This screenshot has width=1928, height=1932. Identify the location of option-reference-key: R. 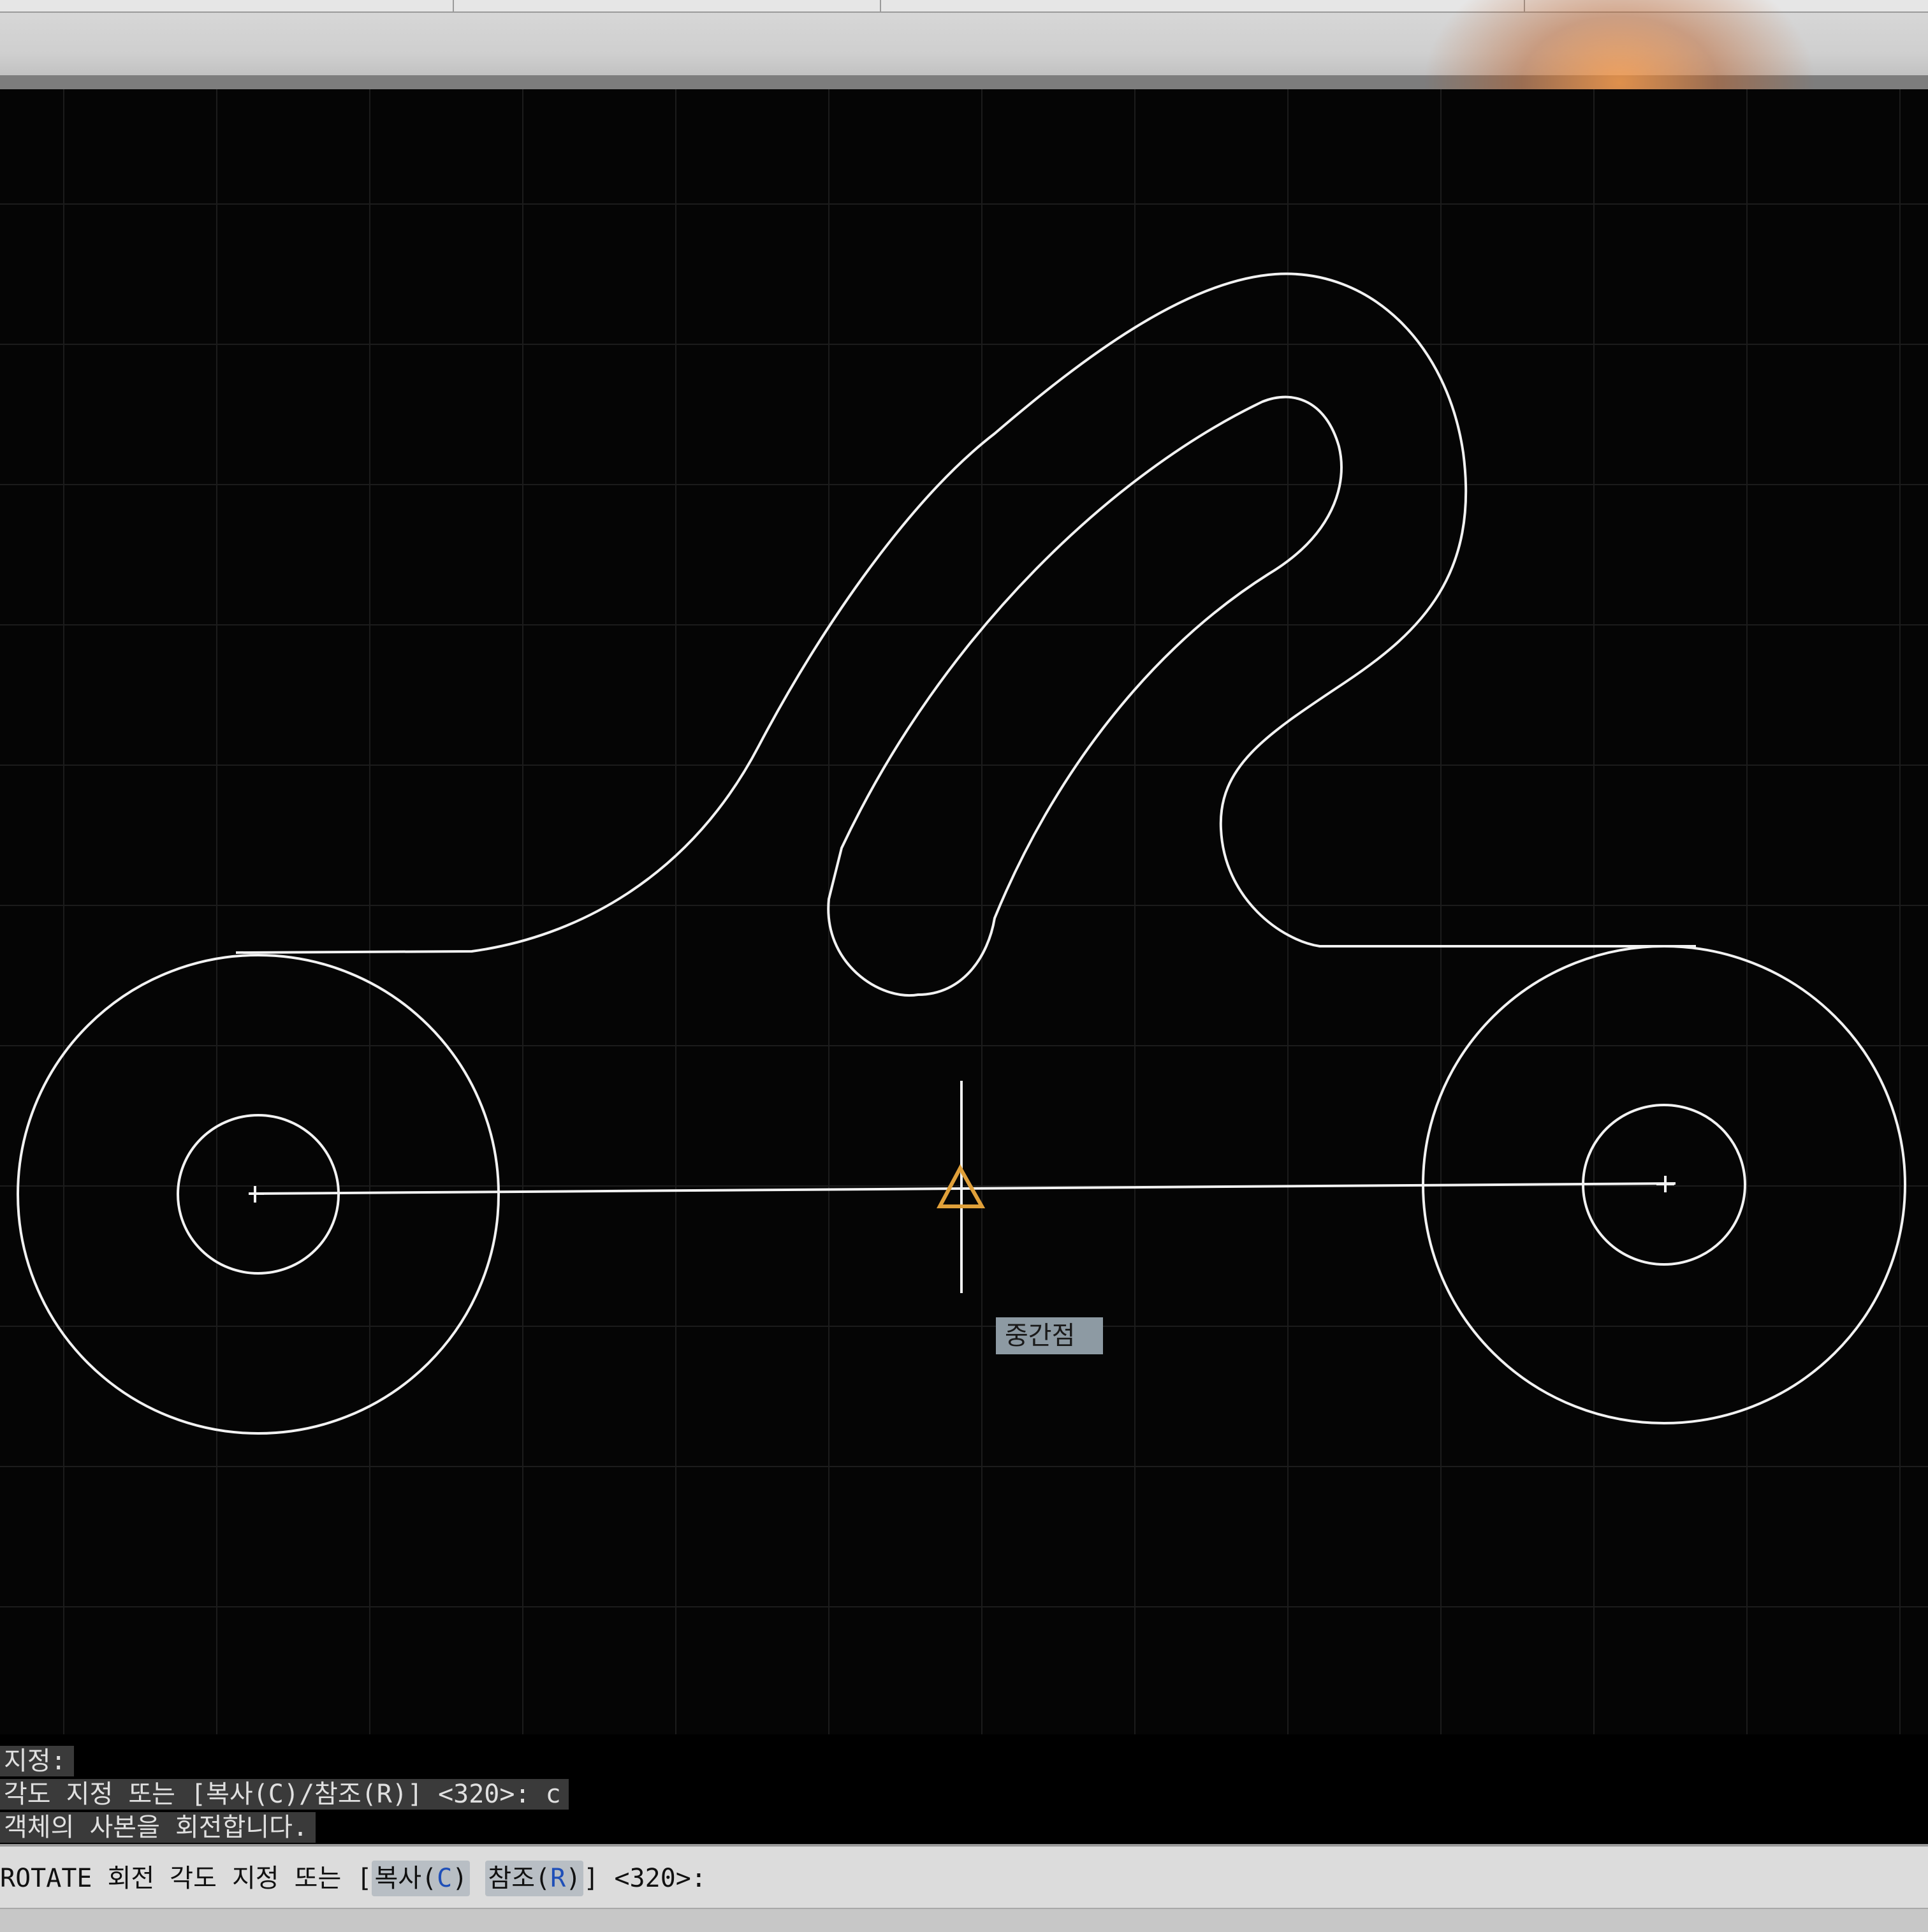
(558, 1878).